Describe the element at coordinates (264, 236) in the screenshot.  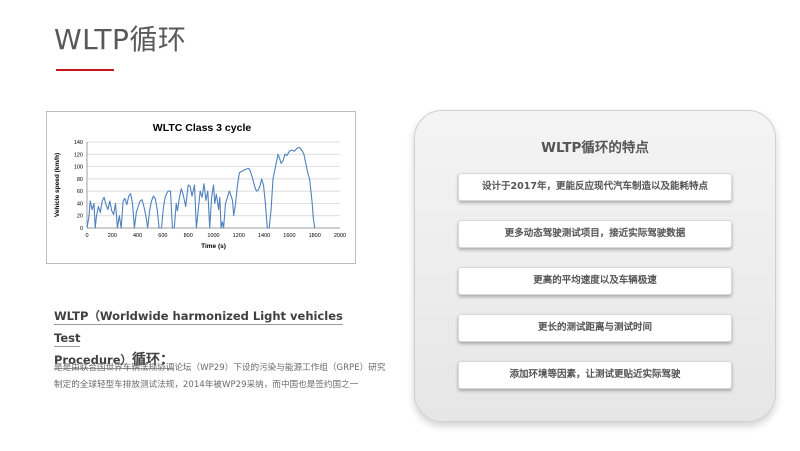
I see `chart-x-tick-label: 1400` at that location.